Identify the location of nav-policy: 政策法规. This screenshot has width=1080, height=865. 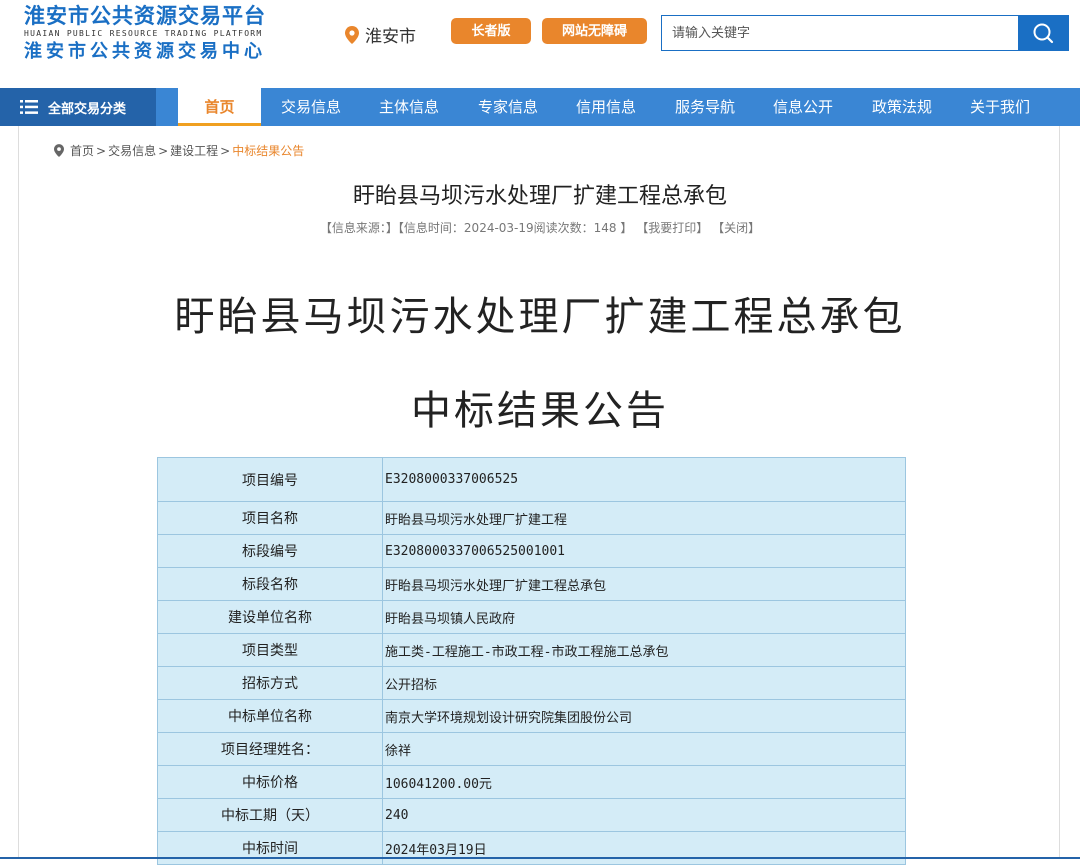
(902, 107).